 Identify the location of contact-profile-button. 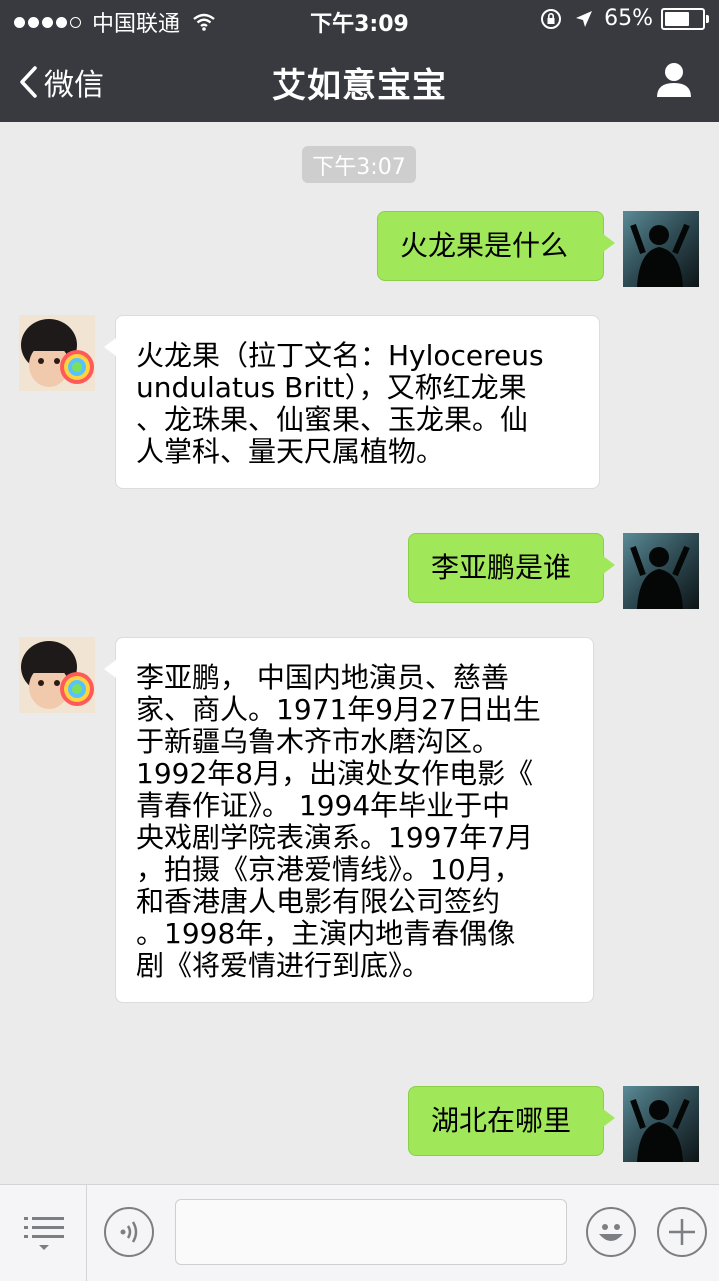
(674, 81).